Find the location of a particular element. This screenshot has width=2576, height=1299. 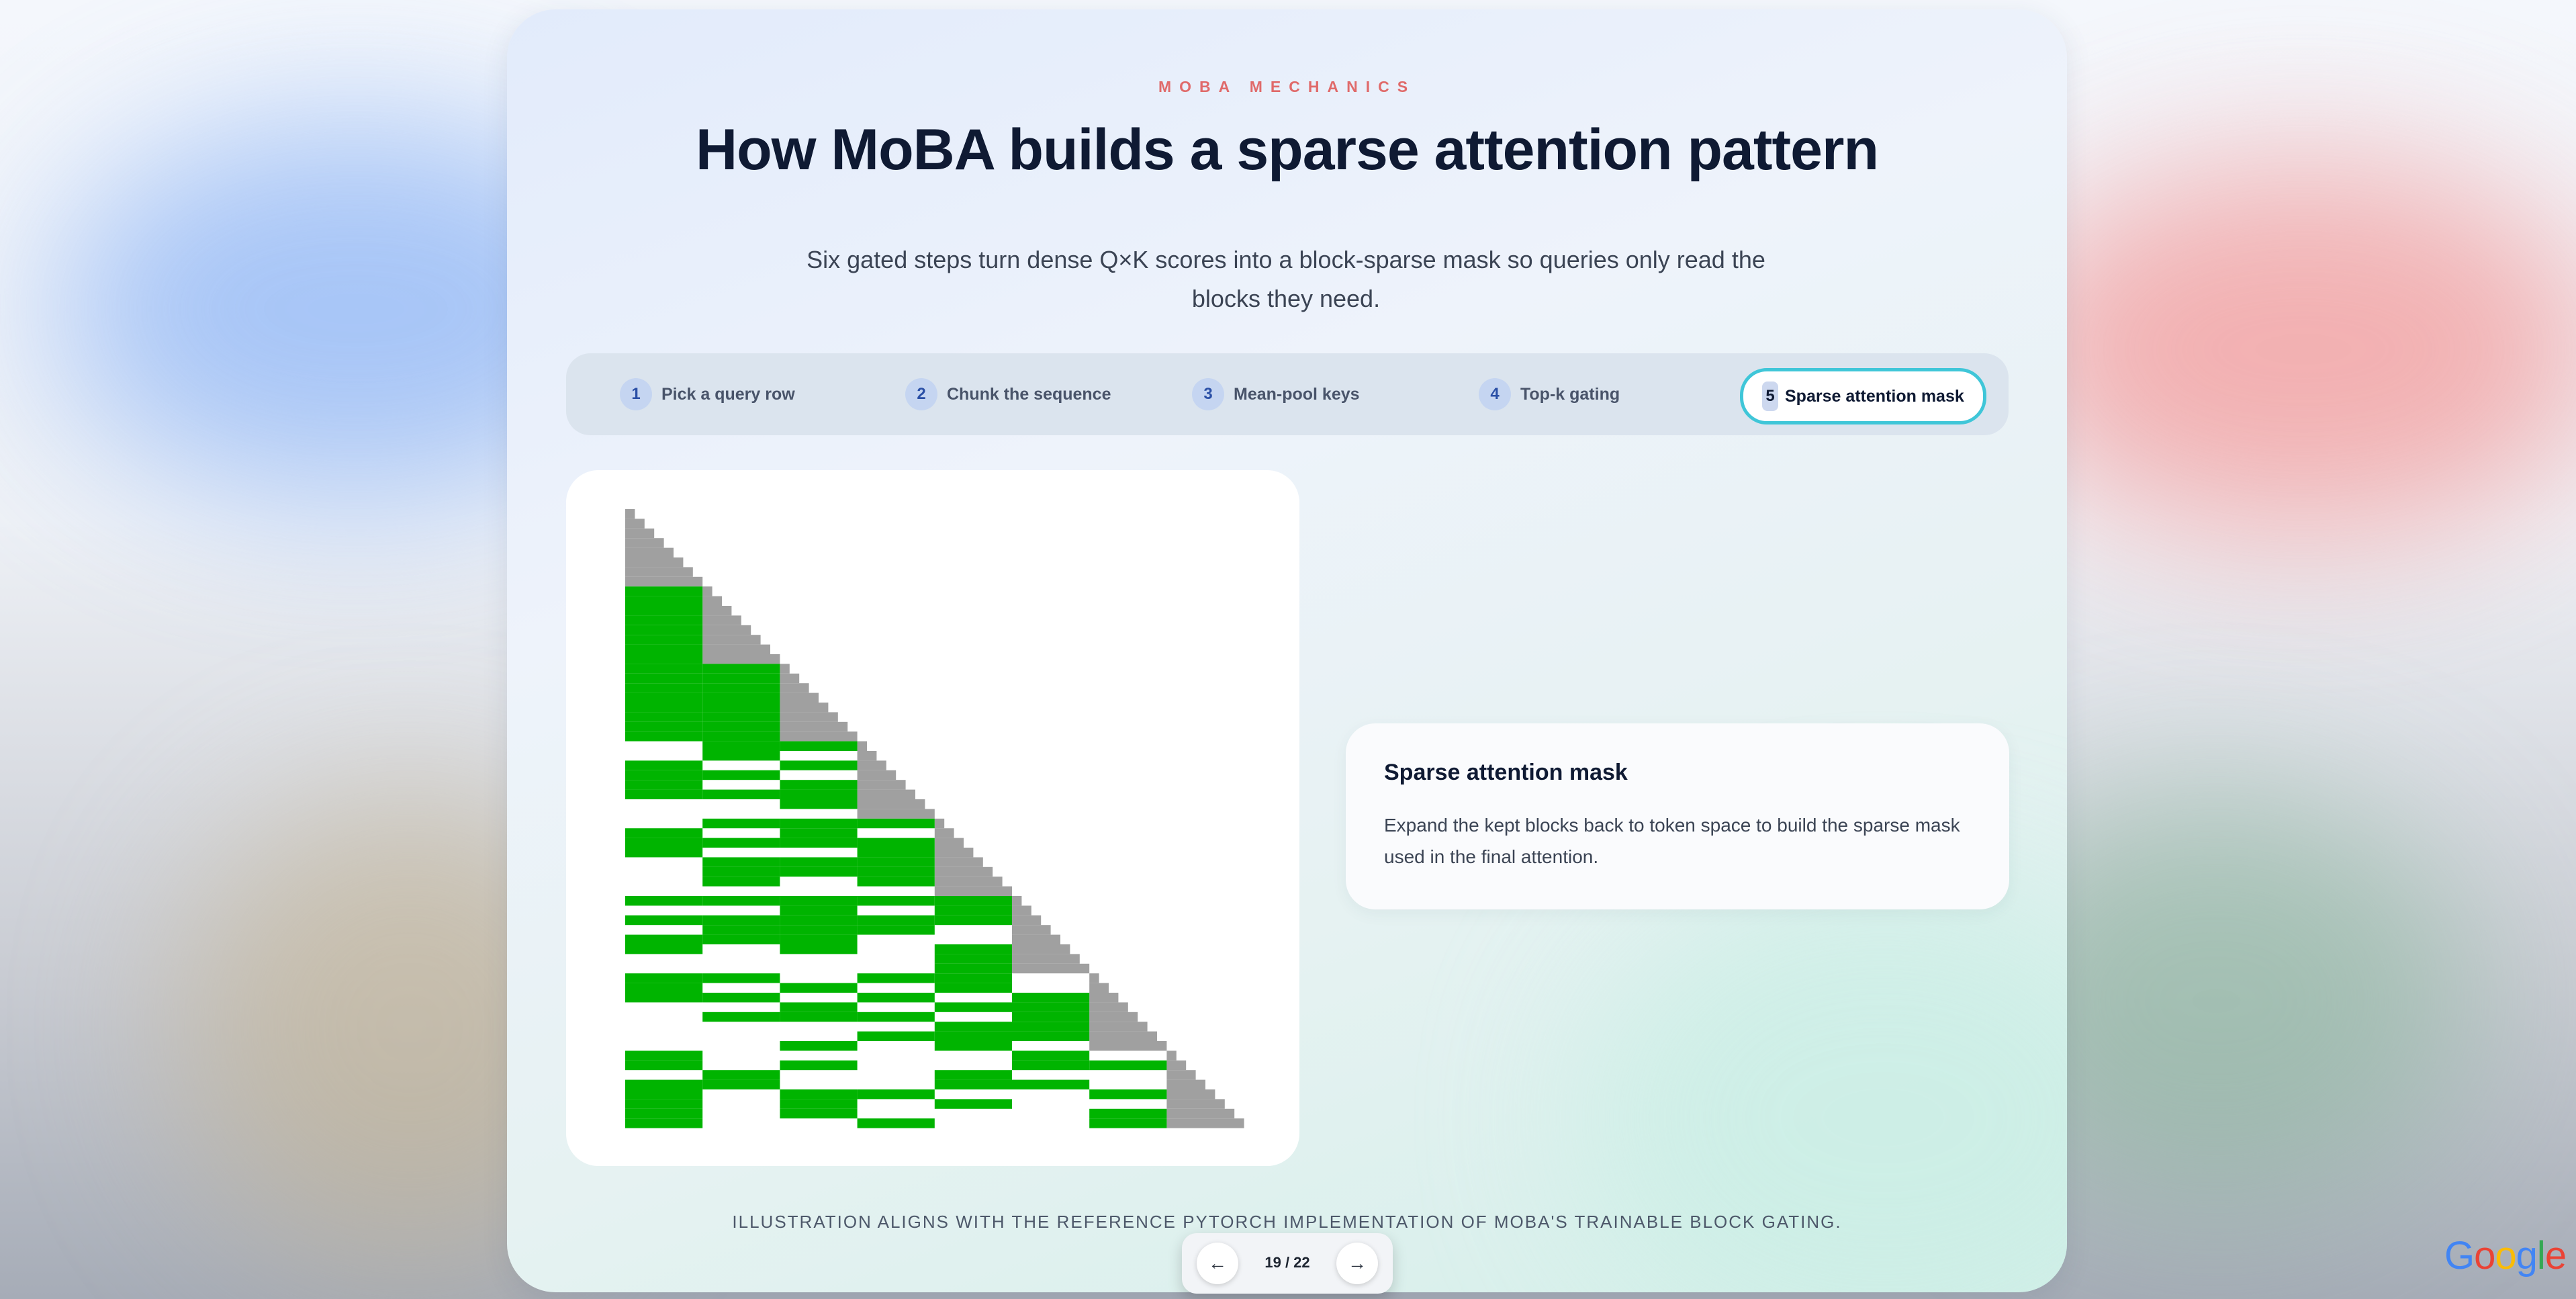

step-tab-1: 1 Pick a query row is located at coordinates (707, 395).